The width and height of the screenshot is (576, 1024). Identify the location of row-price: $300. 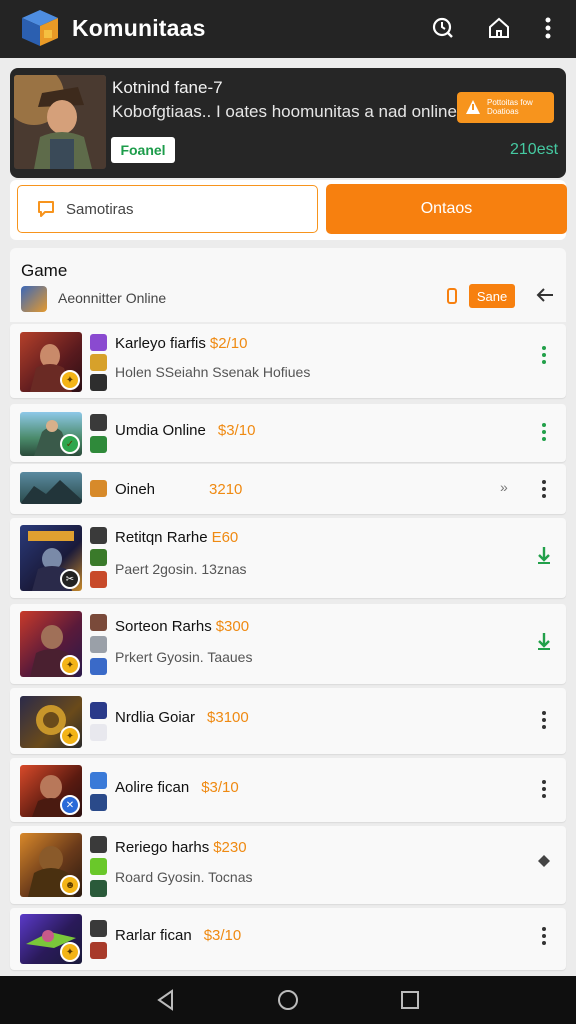
(232, 626).